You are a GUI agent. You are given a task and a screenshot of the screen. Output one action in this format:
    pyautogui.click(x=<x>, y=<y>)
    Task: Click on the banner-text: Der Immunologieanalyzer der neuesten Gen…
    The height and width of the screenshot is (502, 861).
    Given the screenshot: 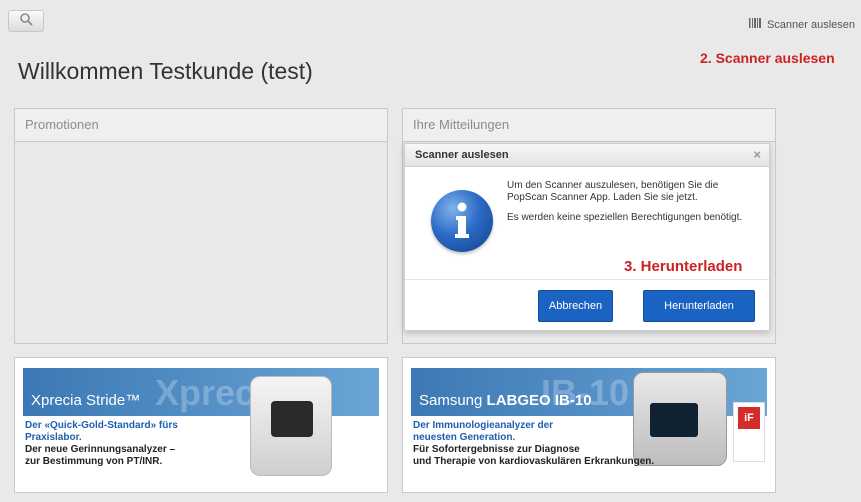 What is the action you would take?
    pyautogui.click(x=533, y=444)
    